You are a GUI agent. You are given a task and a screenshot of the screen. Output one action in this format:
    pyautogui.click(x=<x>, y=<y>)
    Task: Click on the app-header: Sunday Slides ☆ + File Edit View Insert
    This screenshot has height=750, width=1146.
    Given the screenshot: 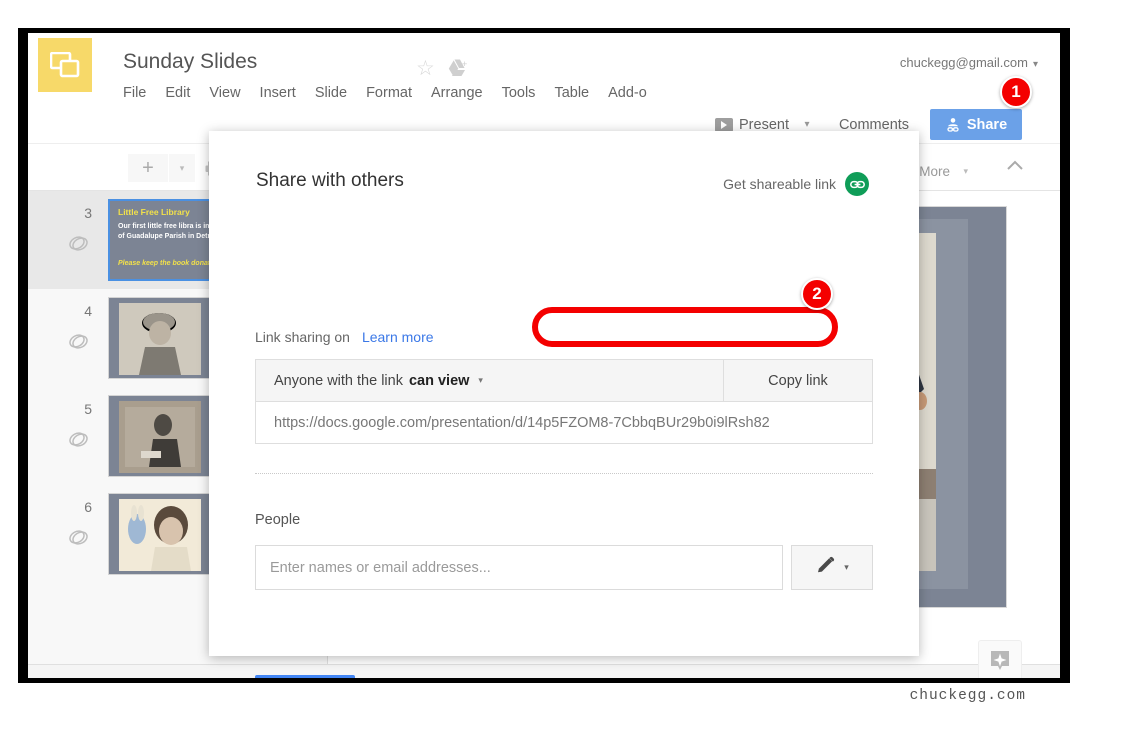 What is the action you would take?
    pyautogui.click(x=544, y=86)
    